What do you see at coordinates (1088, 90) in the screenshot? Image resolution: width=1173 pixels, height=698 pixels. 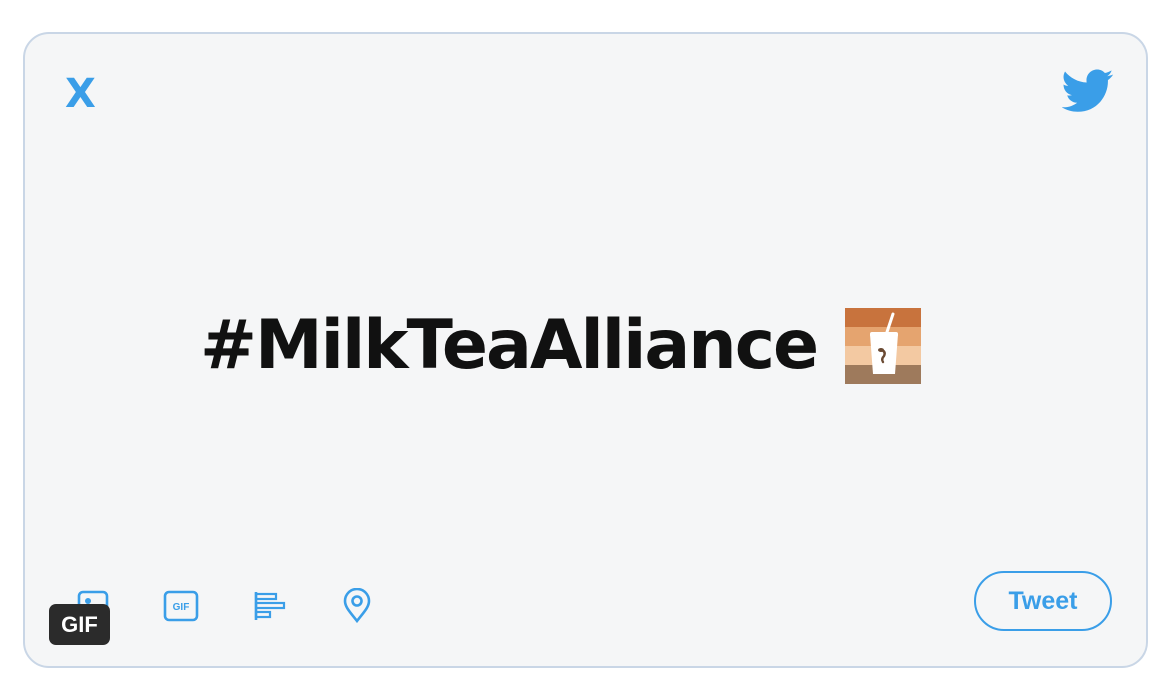 I see `twitter-bird-icon` at bounding box center [1088, 90].